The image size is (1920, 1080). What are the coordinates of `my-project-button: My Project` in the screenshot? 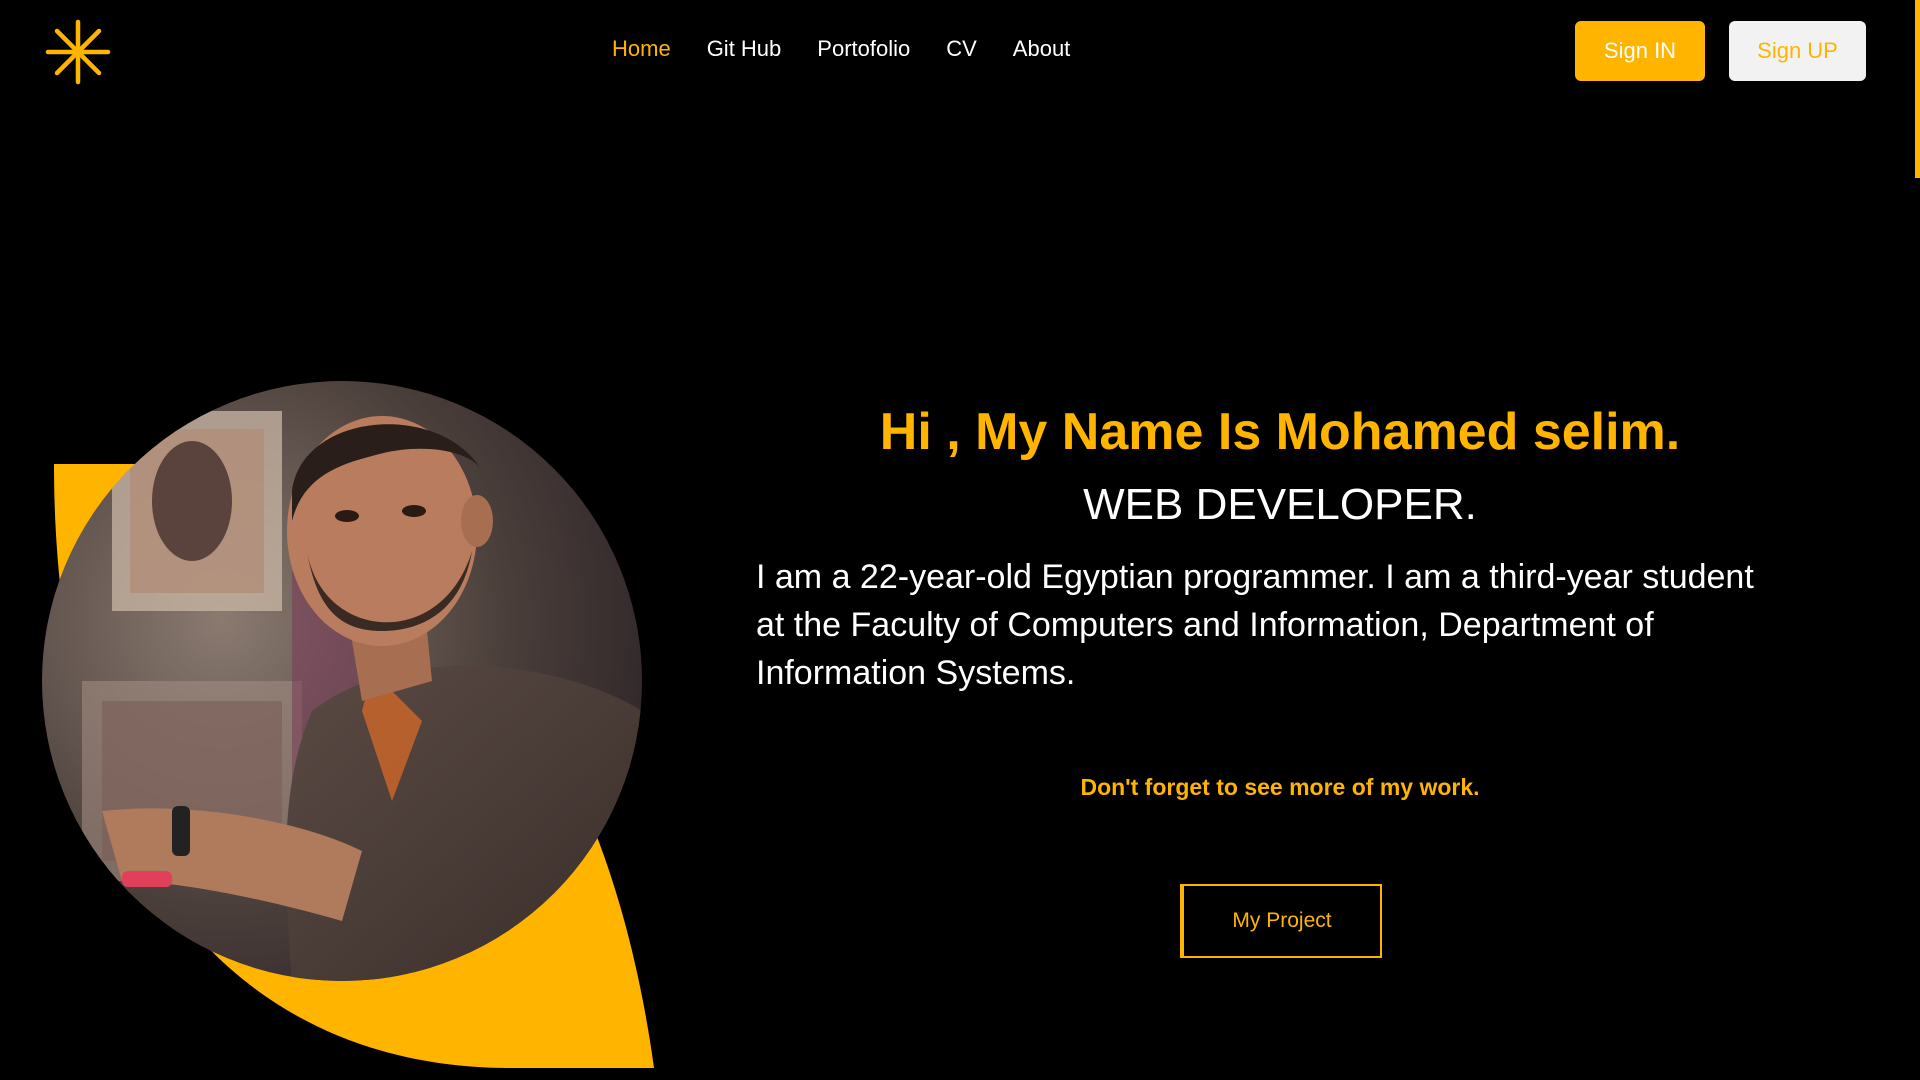 It's located at (1281, 921).